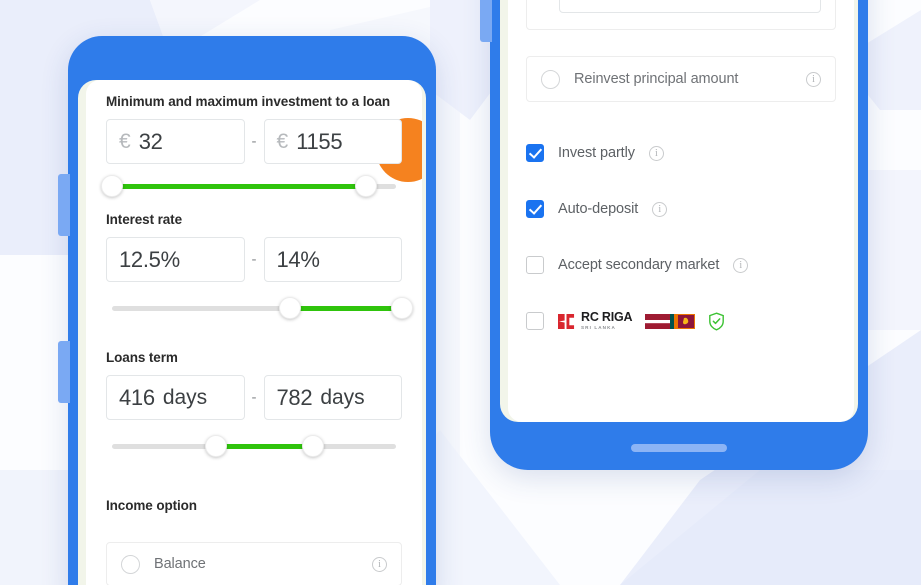  I want to click on section-loans-term: Loans term 416 days - 782 days, so click(254, 404).